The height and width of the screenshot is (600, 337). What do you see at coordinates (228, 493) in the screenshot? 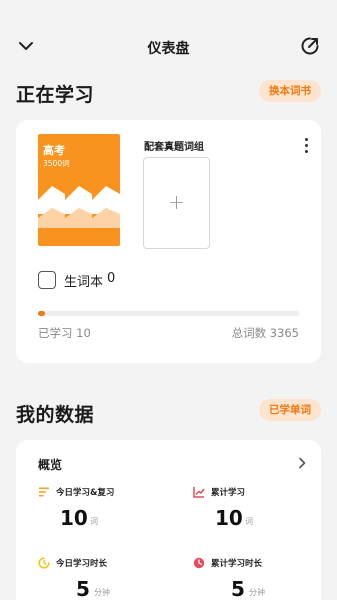
I see `stat-label: 累计学习` at bounding box center [228, 493].